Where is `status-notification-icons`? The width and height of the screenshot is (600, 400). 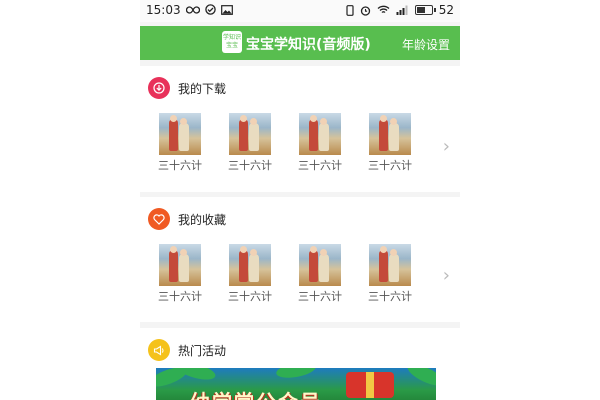 status-notification-icons is located at coordinates (209, 9).